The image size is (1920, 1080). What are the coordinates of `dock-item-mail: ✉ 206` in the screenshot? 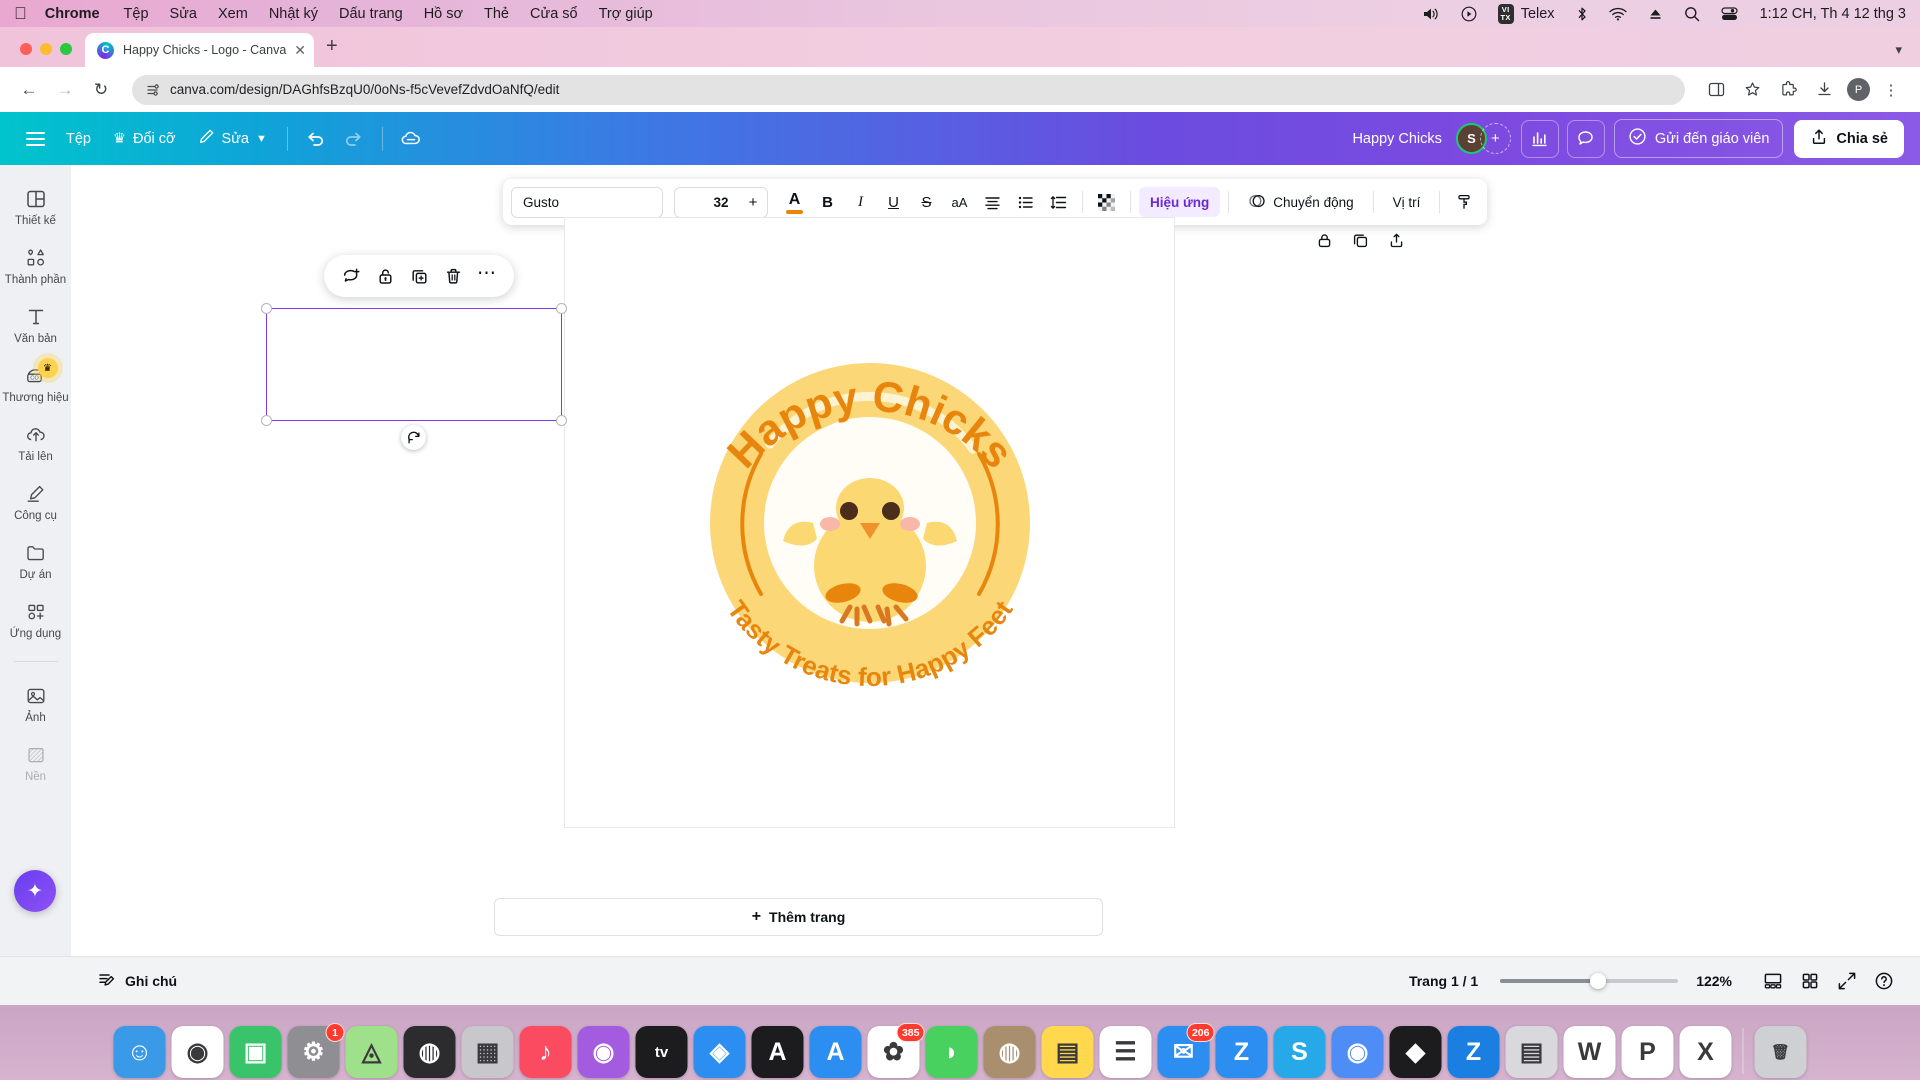 It's located at (1186, 1050).